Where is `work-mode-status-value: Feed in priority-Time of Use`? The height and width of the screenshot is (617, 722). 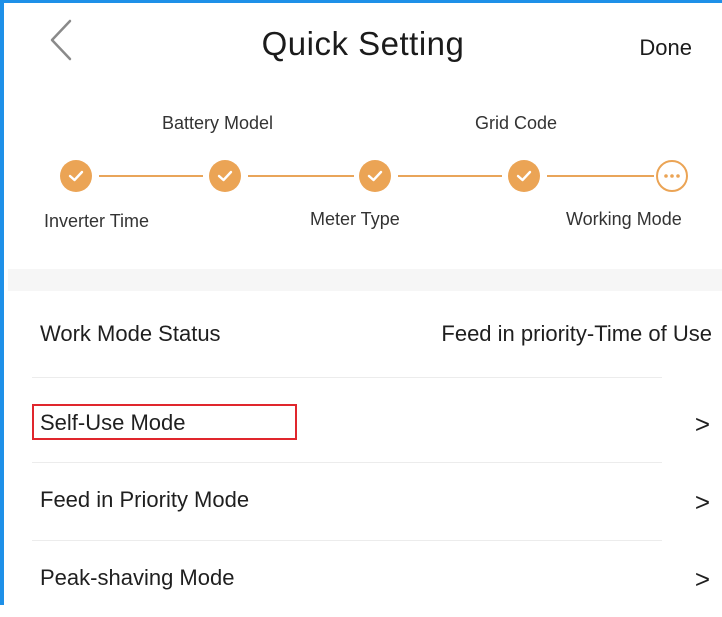
work-mode-status-value: Feed in priority-Time of Use is located at coordinates (576, 333).